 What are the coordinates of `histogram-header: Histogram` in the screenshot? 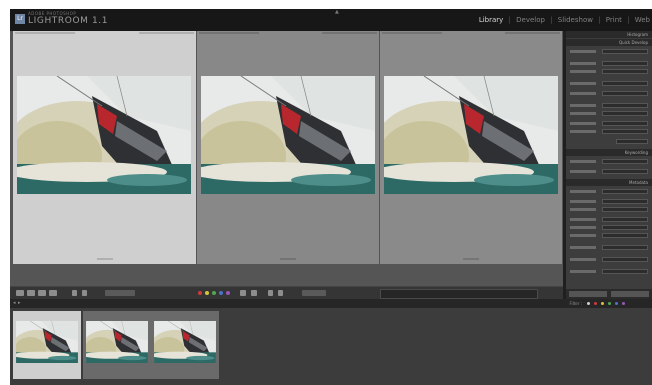 It's located at (609, 34).